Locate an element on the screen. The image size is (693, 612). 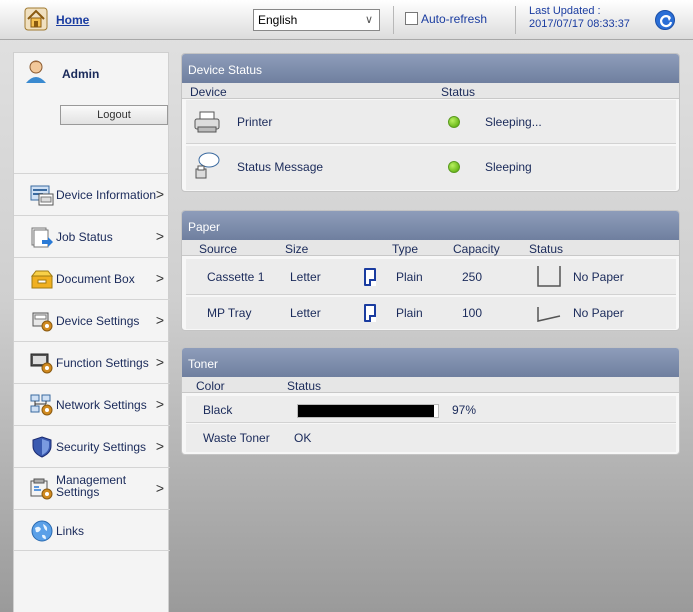
chevron-down-icon: ∨ is located at coordinates (368, 20).